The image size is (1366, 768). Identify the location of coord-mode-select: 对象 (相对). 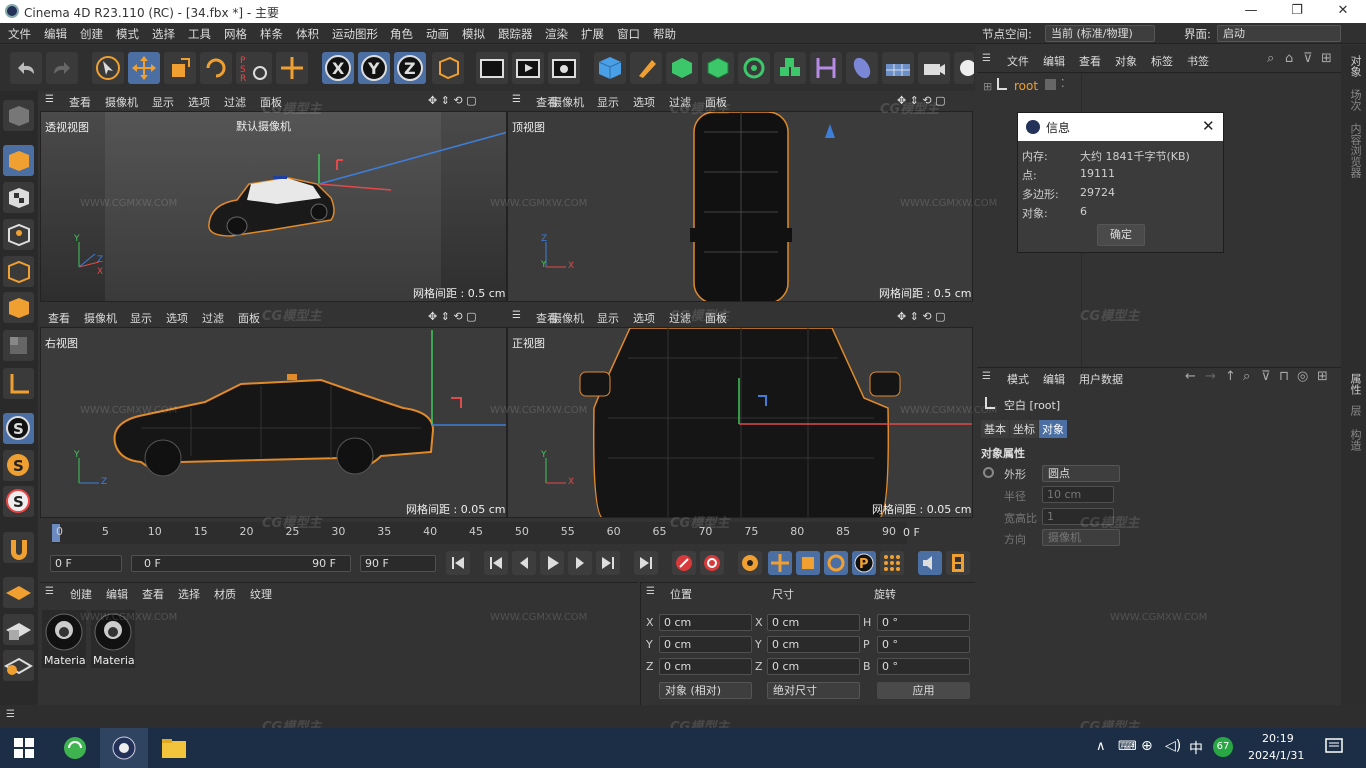
(705, 690).